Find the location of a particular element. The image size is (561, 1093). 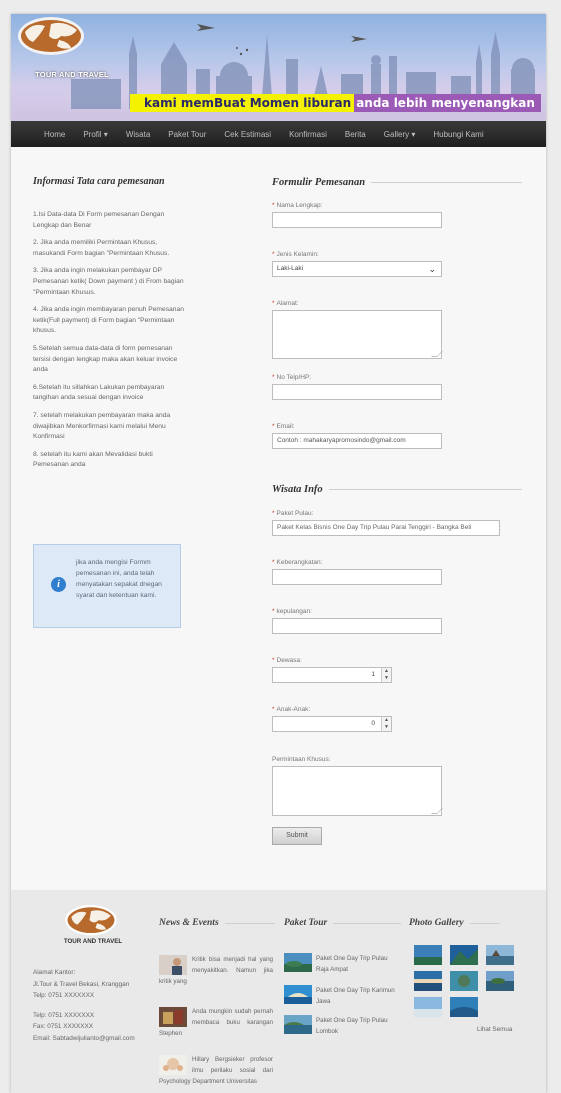

dewasa-stepper: 1 ▲ ▼ is located at coordinates (332, 675).